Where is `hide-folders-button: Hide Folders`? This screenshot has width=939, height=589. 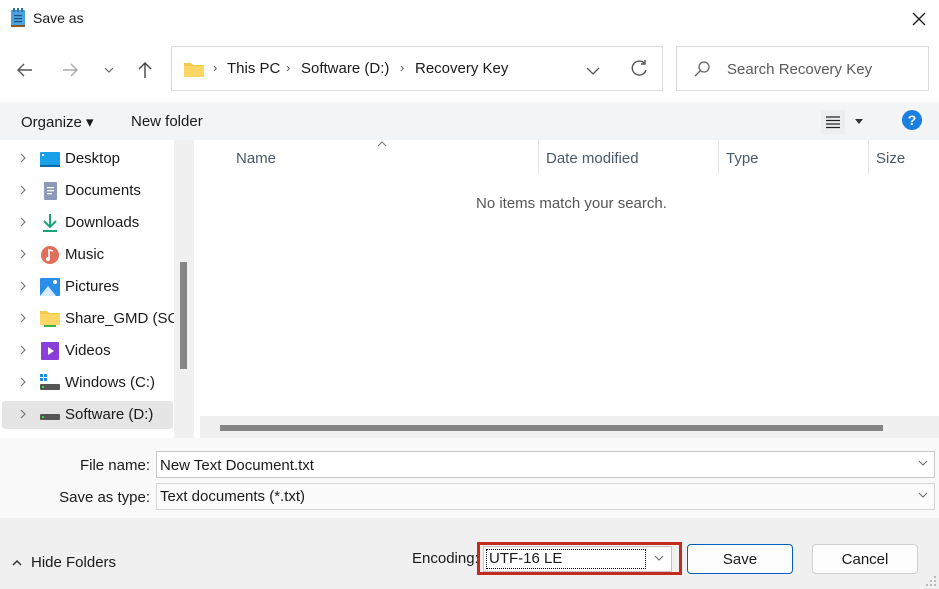 hide-folders-button: Hide Folders is located at coordinates (64, 562).